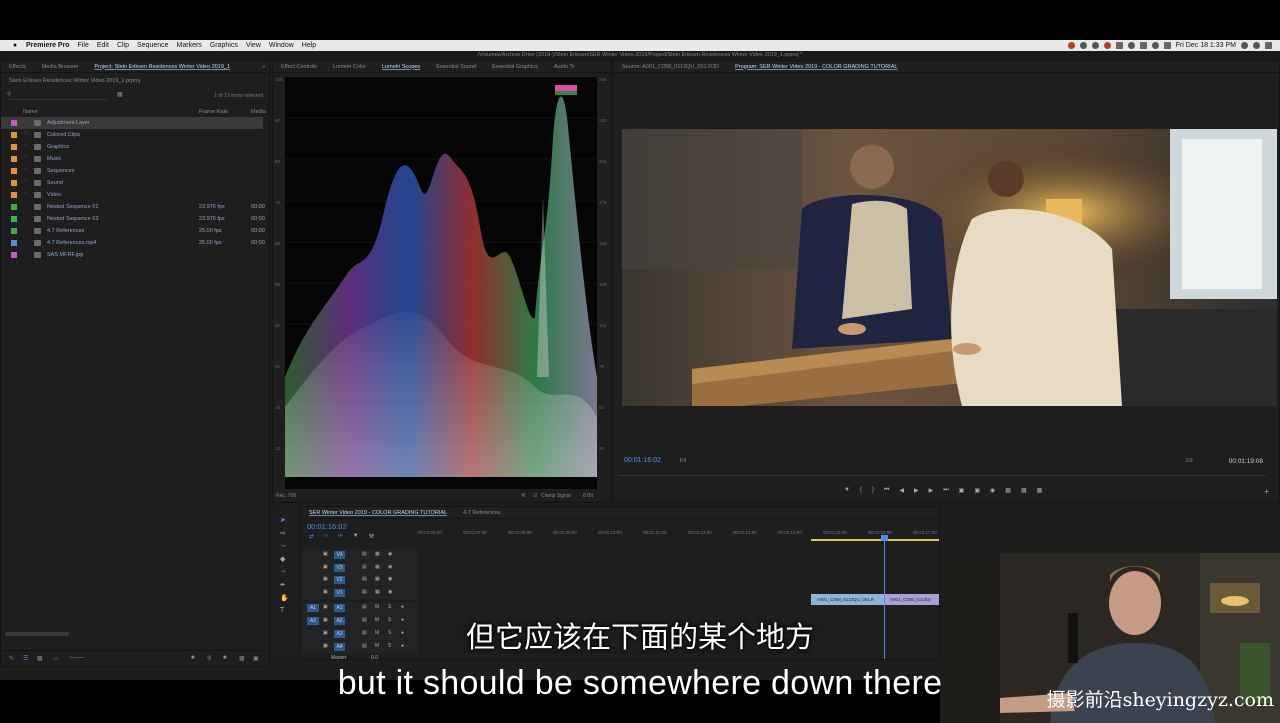 This screenshot has width=1280, height=723. I want to click on project-item: Adjustment Layer, so click(132, 123).